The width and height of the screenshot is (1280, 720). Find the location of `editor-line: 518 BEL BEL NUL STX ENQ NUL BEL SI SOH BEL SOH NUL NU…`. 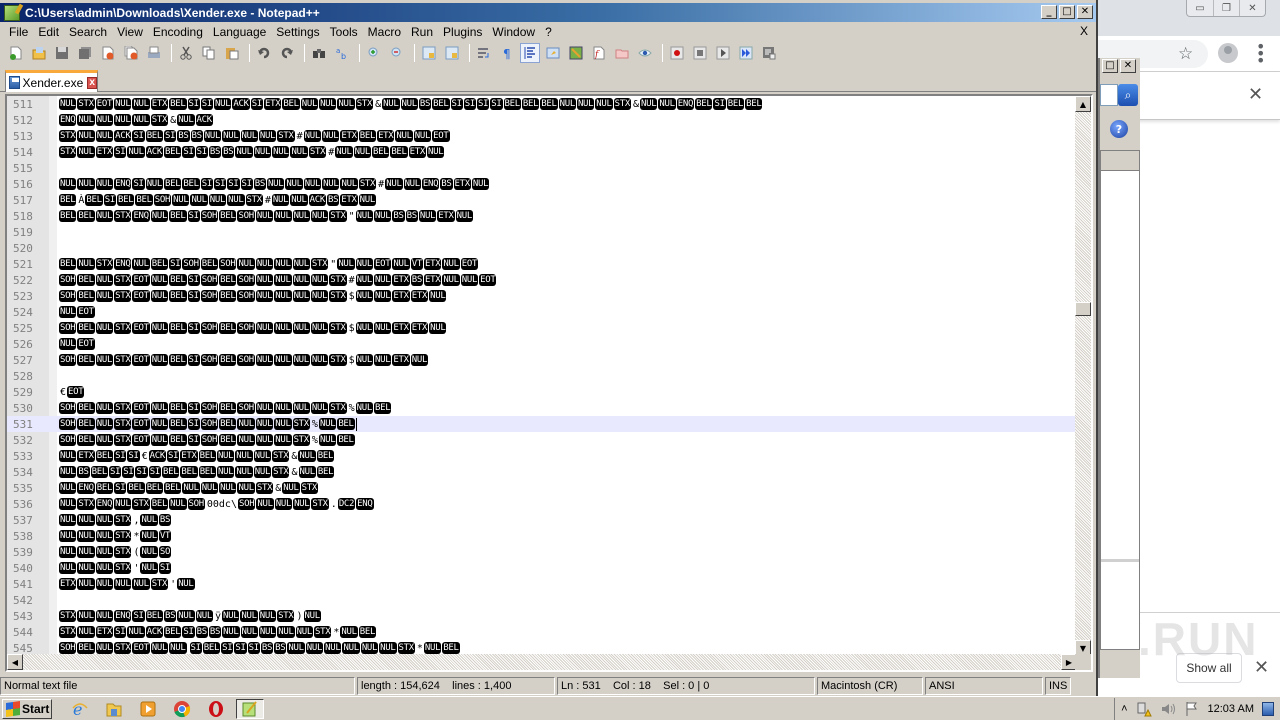

editor-line: 518 BEL BEL NUL STX ENQ NUL BEL SI SOH BEL SOH NUL NU… is located at coordinates (542, 216).